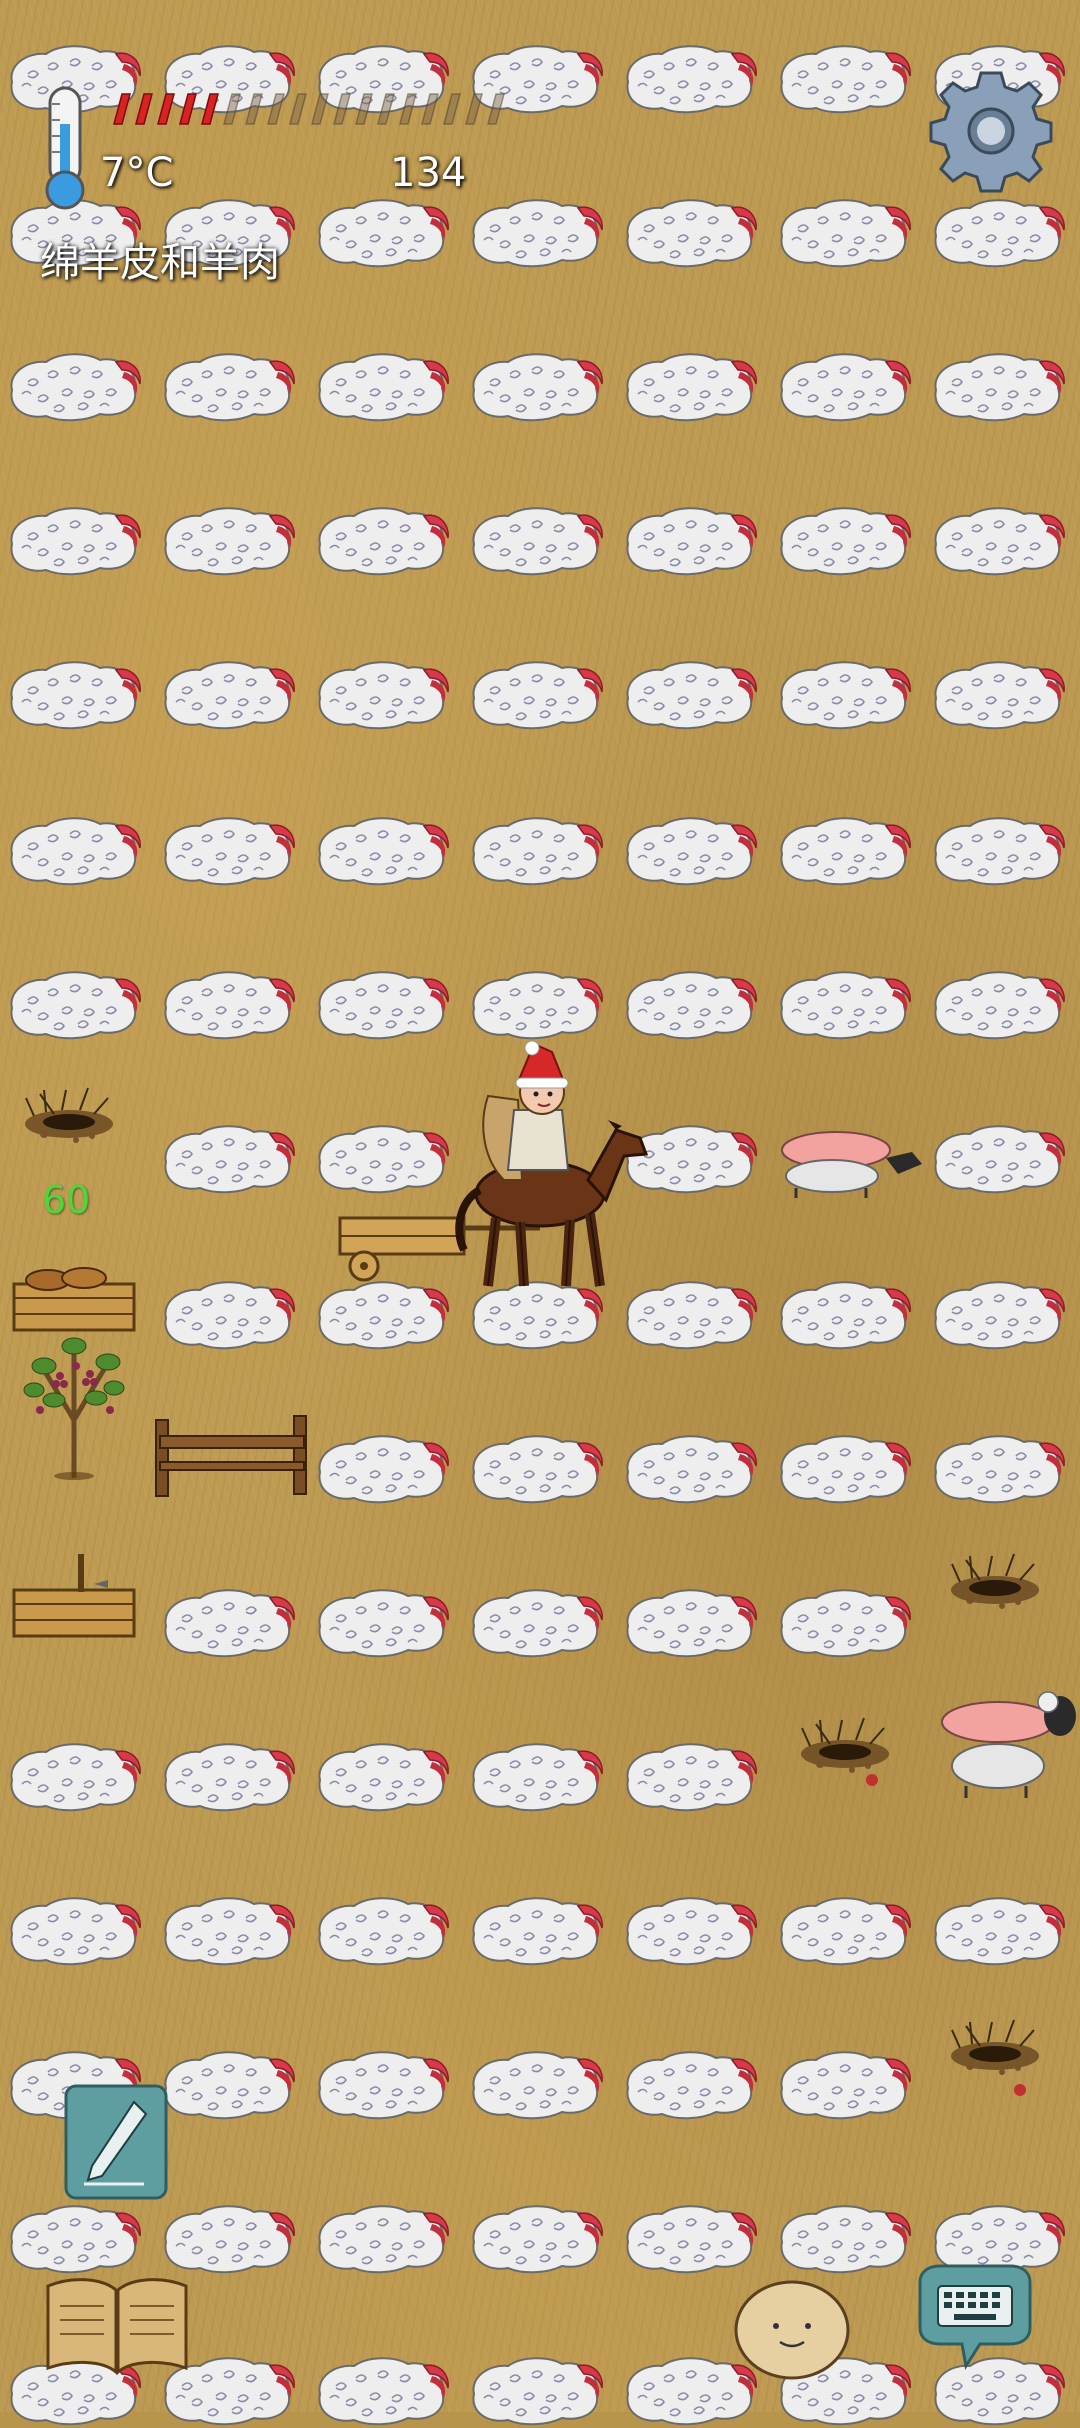 The image size is (1080, 2428). I want to click on potato-face-icon, so click(792, 2329).